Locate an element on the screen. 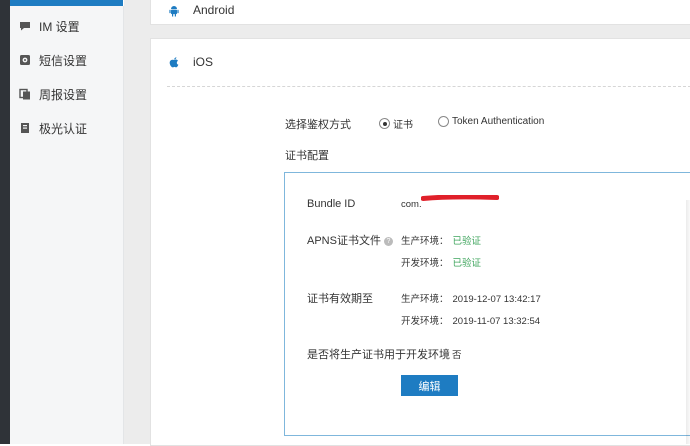 This screenshot has height=446, width=690. android-icon is located at coordinates (174, 10).